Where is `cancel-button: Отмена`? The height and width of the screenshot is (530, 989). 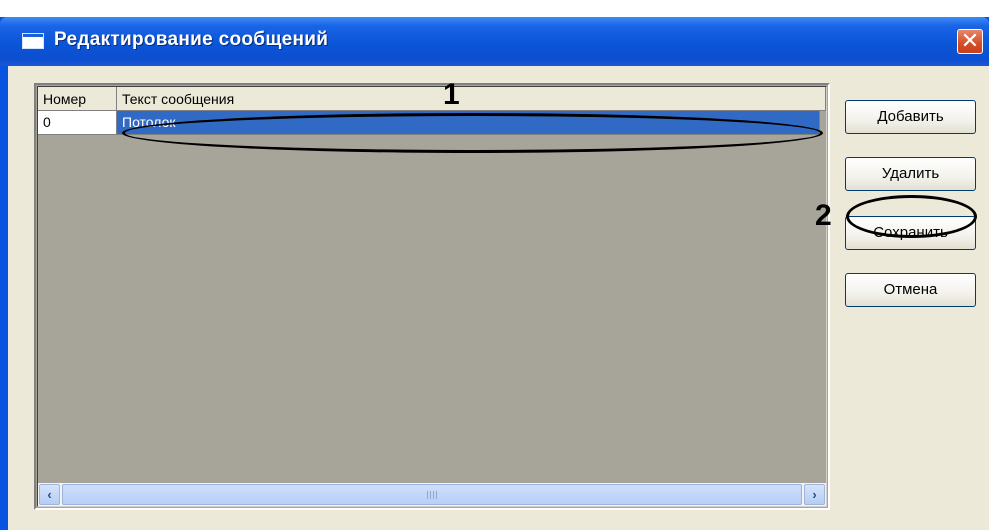
cancel-button: Отмена is located at coordinates (910, 290).